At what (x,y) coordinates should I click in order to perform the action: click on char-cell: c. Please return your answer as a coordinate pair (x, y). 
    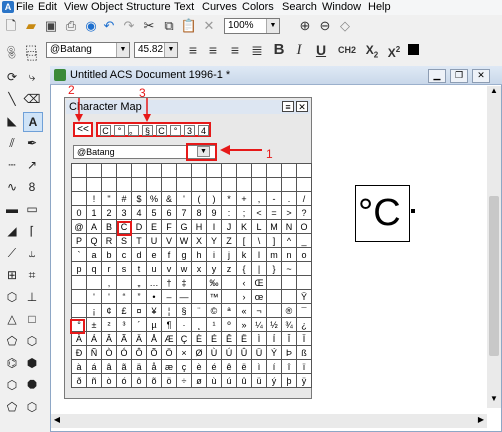
    Looking at the image, I should click on (124, 254).